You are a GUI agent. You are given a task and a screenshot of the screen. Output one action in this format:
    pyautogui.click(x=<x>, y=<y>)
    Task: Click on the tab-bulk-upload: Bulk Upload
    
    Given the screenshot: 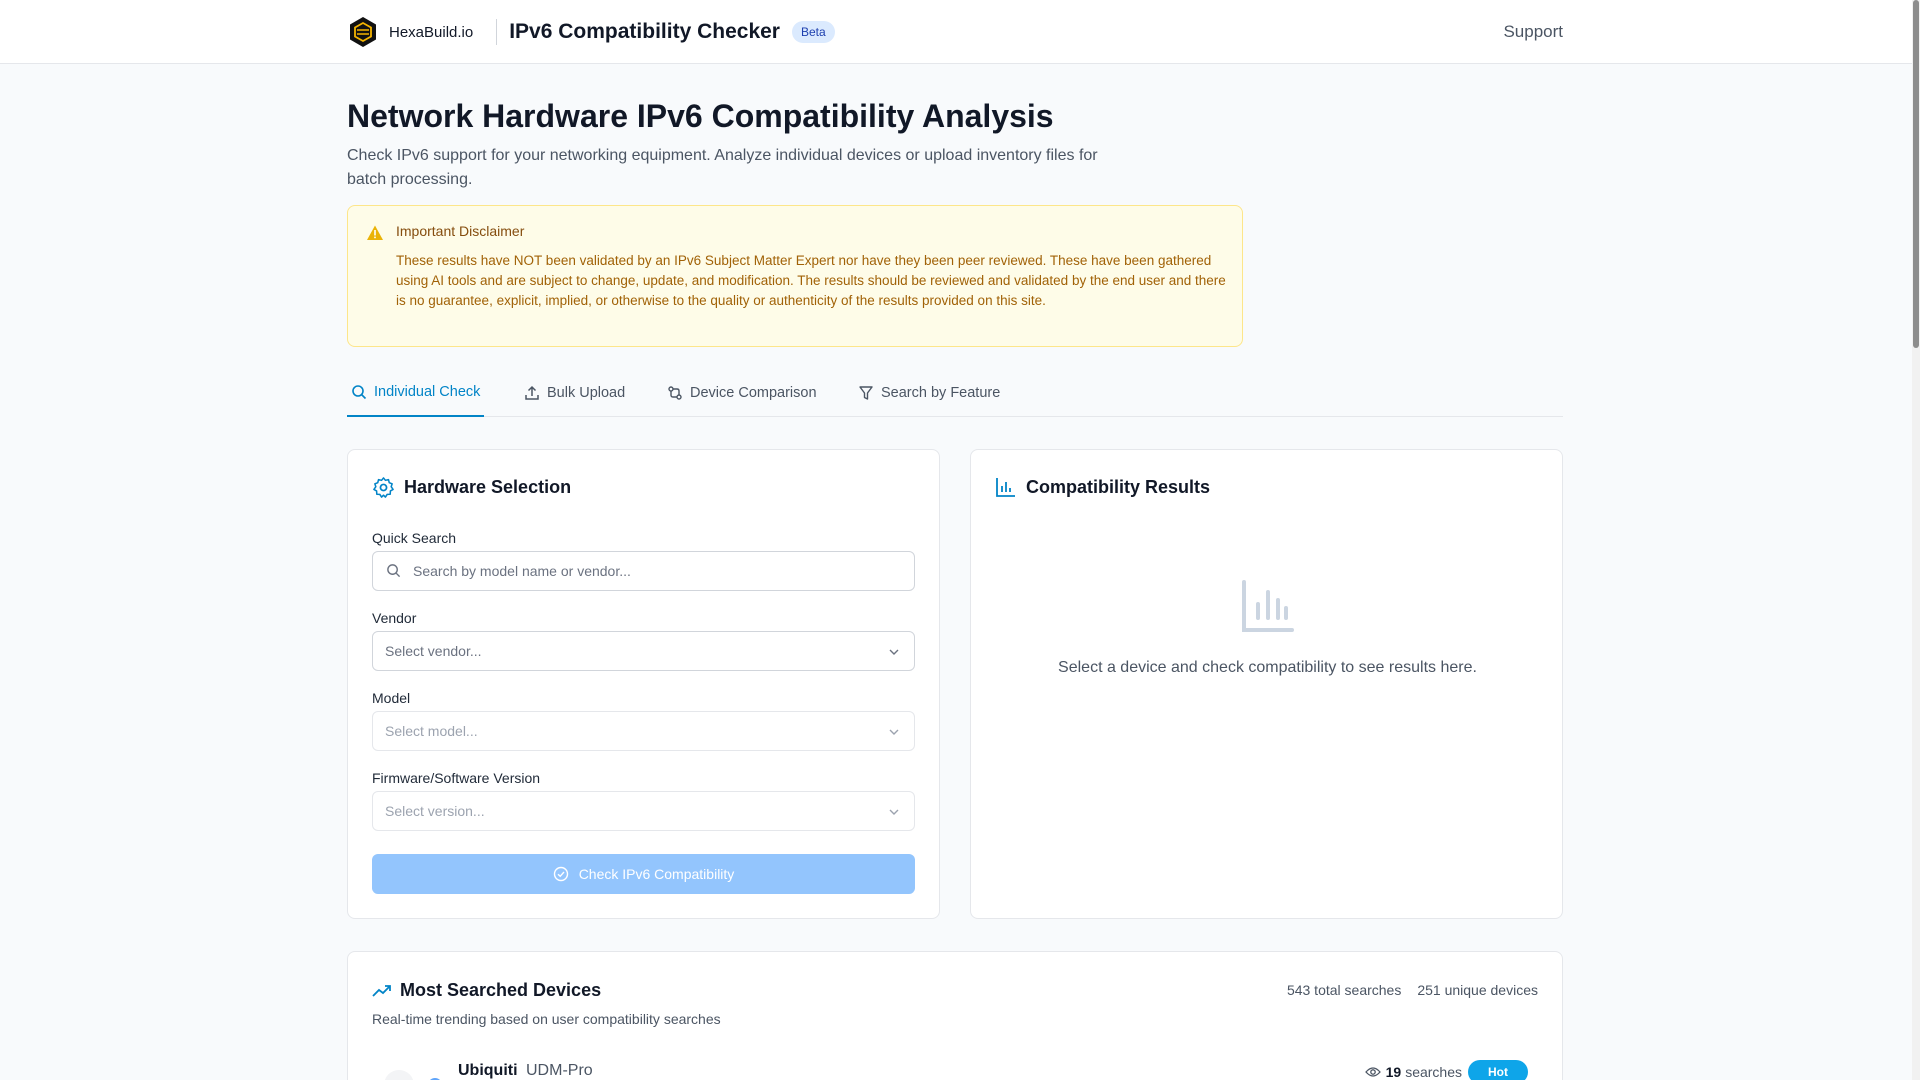 What is the action you would take?
    pyautogui.click(x=574, y=393)
    